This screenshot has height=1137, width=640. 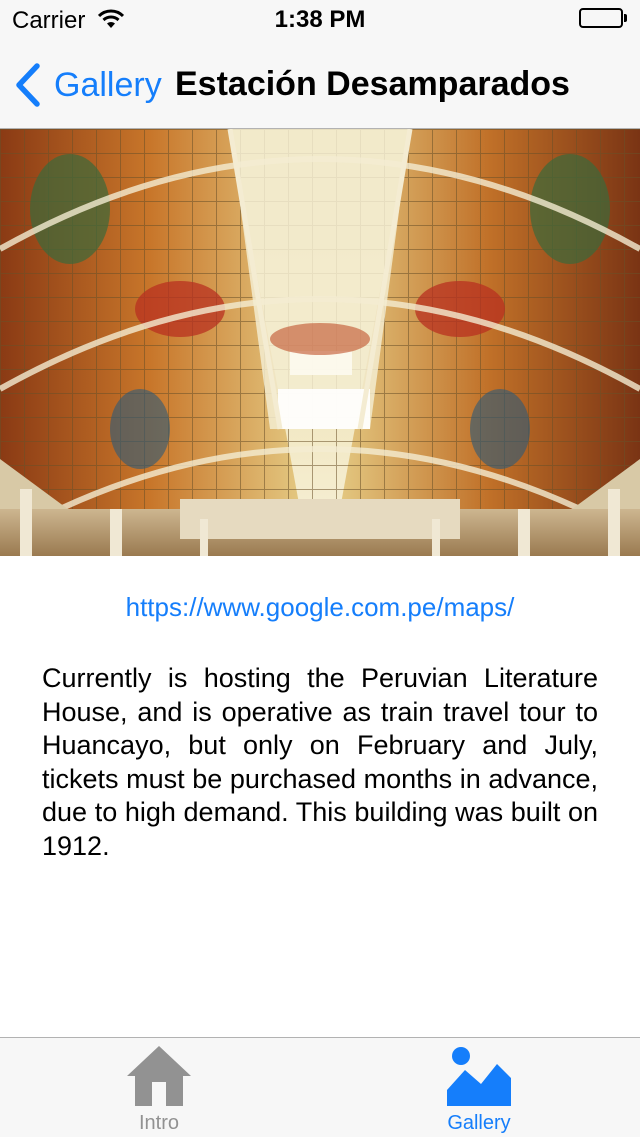 What do you see at coordinates (159, 1123) in the screenshot?
I see `tab-intro-label: Intro` at bounding box center [159, 1123].